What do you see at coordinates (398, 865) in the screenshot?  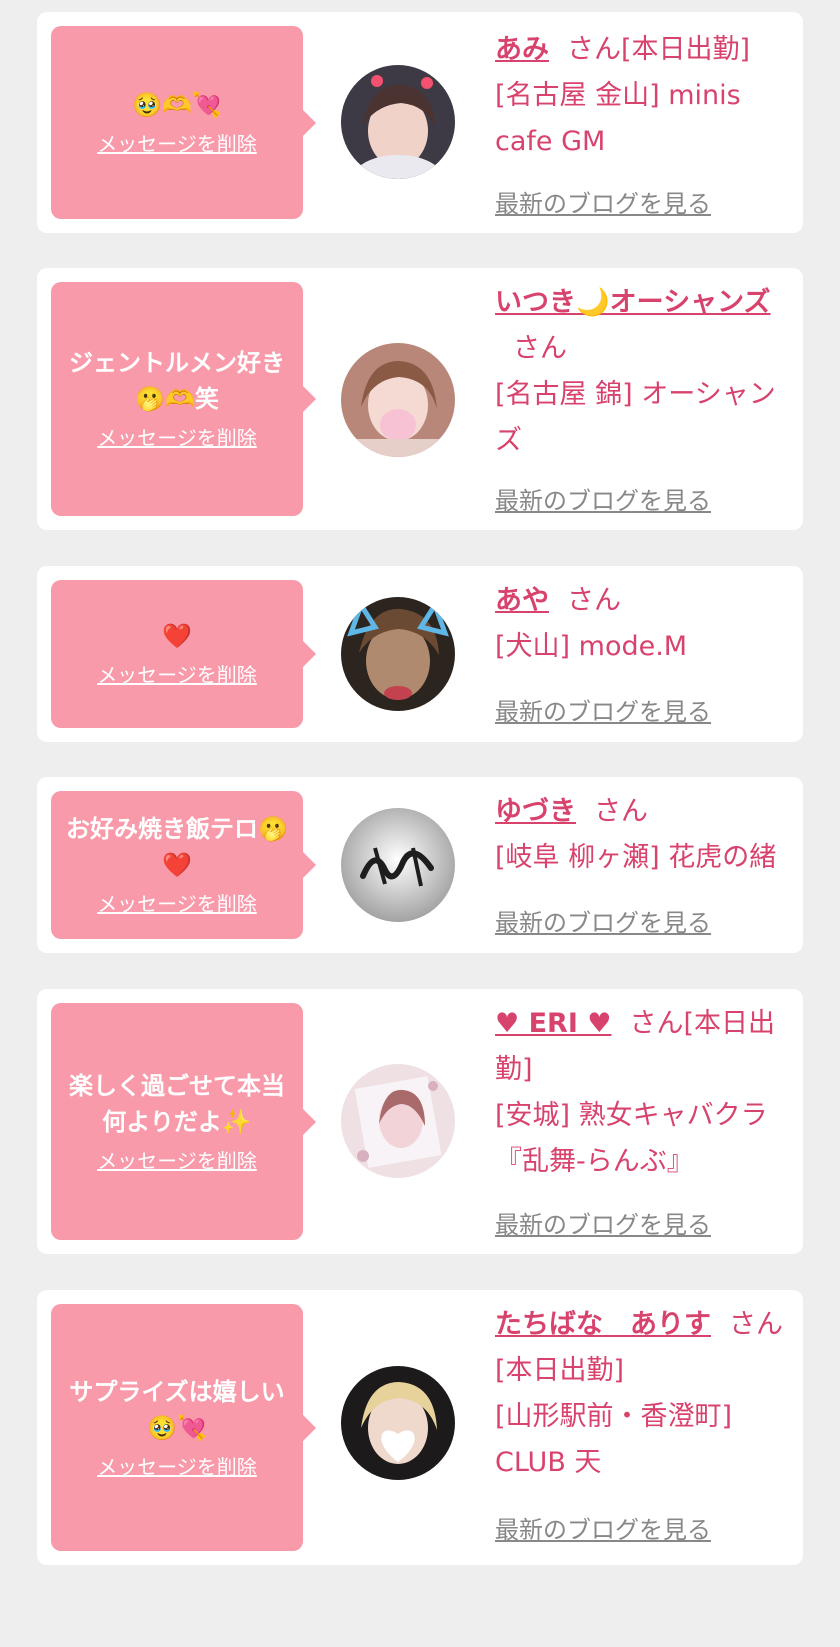 I see `shop-logo-avatar` at bounding box center [398, 865].